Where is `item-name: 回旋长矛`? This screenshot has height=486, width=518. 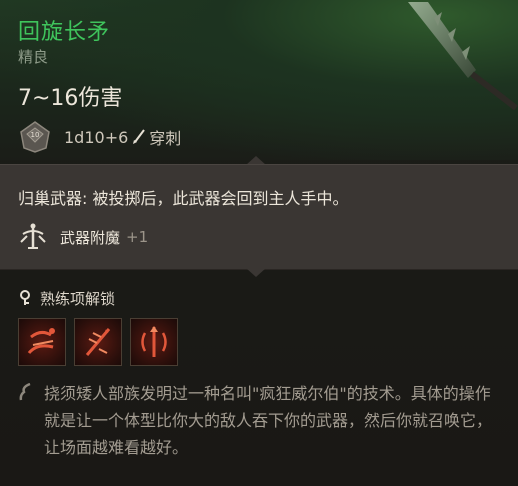
item-name: 回旋长矛 is located at coordinates (64, 32).